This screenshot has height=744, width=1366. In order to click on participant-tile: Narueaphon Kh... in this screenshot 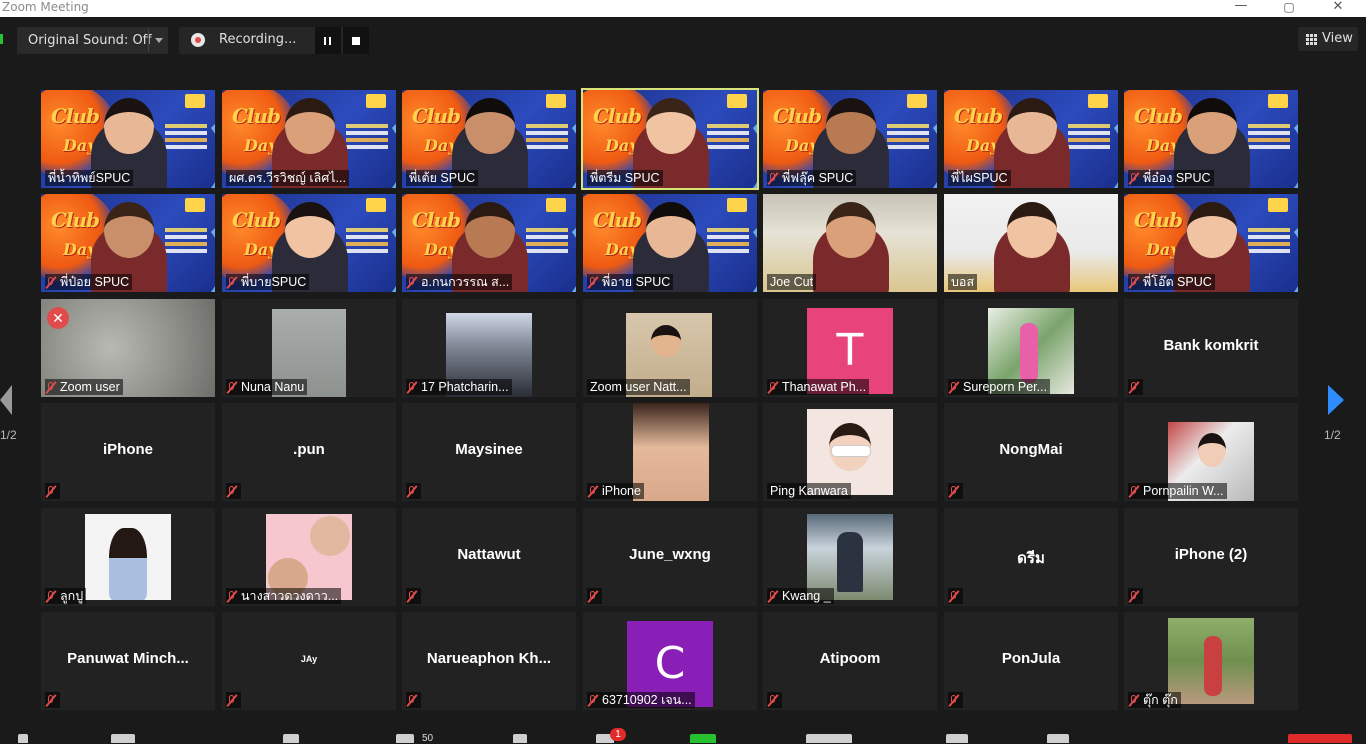, I will do `click(489, 661)`.